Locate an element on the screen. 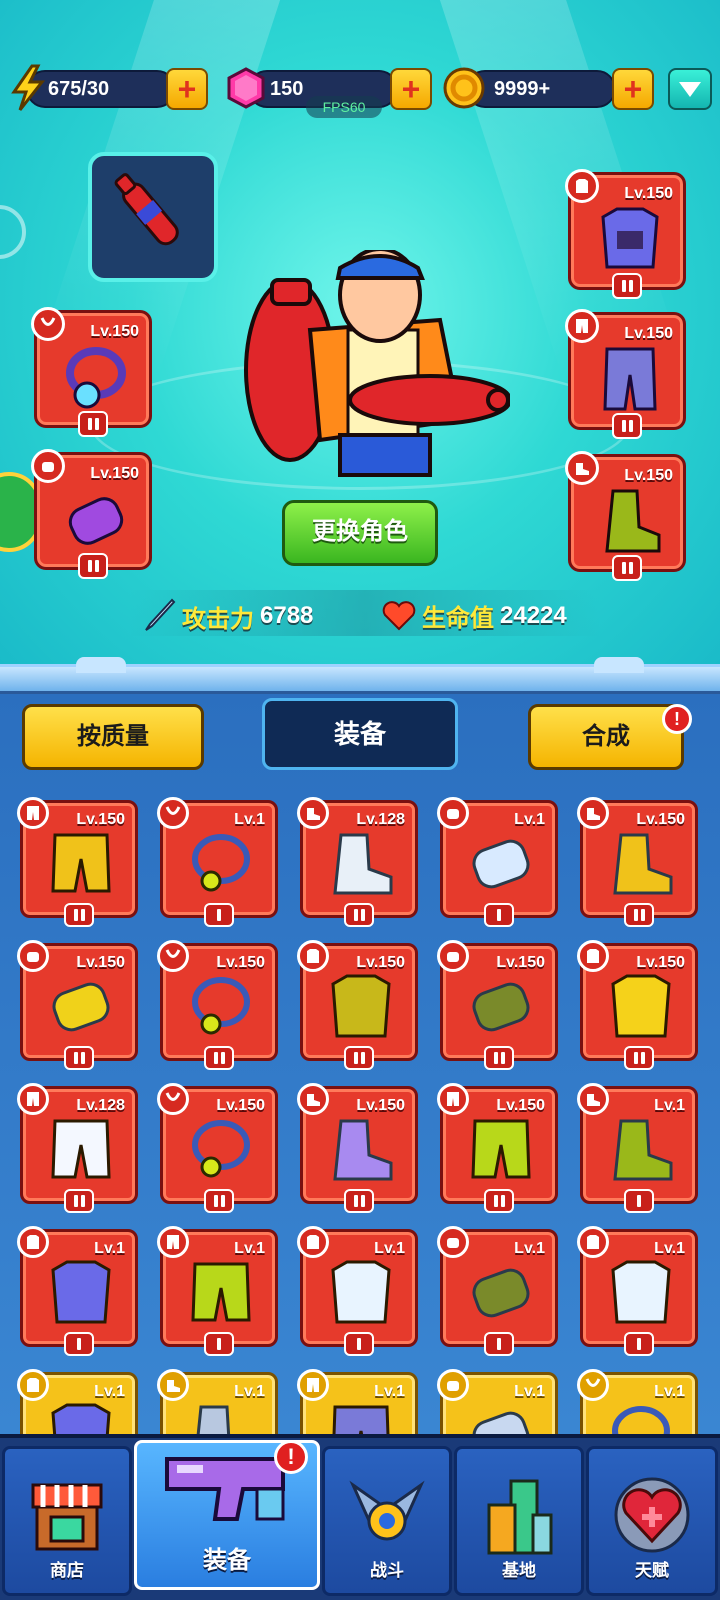 This screenshot has width=720, height=1600. add-coins-button: + is located at coordinates (633, 89).